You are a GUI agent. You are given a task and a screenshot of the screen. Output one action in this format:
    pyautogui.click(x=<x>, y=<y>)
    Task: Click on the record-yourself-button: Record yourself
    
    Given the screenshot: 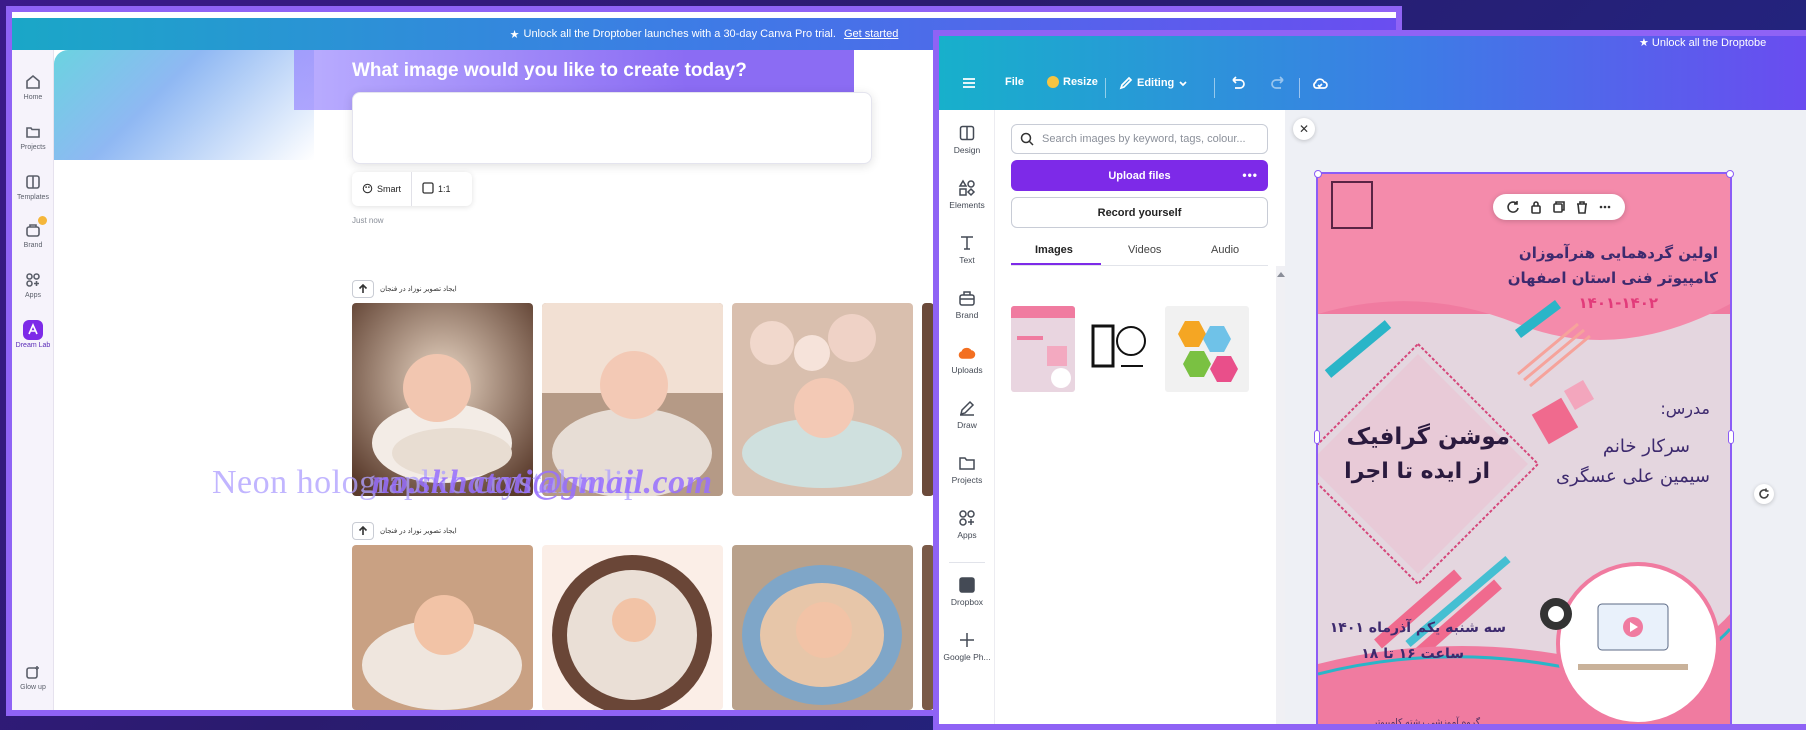 What is the action you would take?
    pyautogui.click(x=1139, y=212)
    